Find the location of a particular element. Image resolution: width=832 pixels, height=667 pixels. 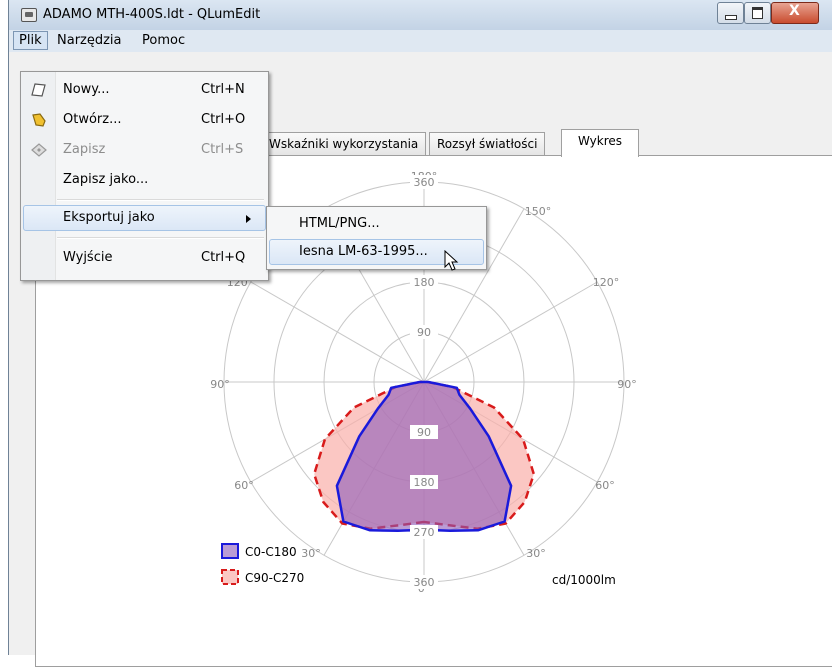

angle-label-upper-right: 150° is located at coordinates (538, 211).